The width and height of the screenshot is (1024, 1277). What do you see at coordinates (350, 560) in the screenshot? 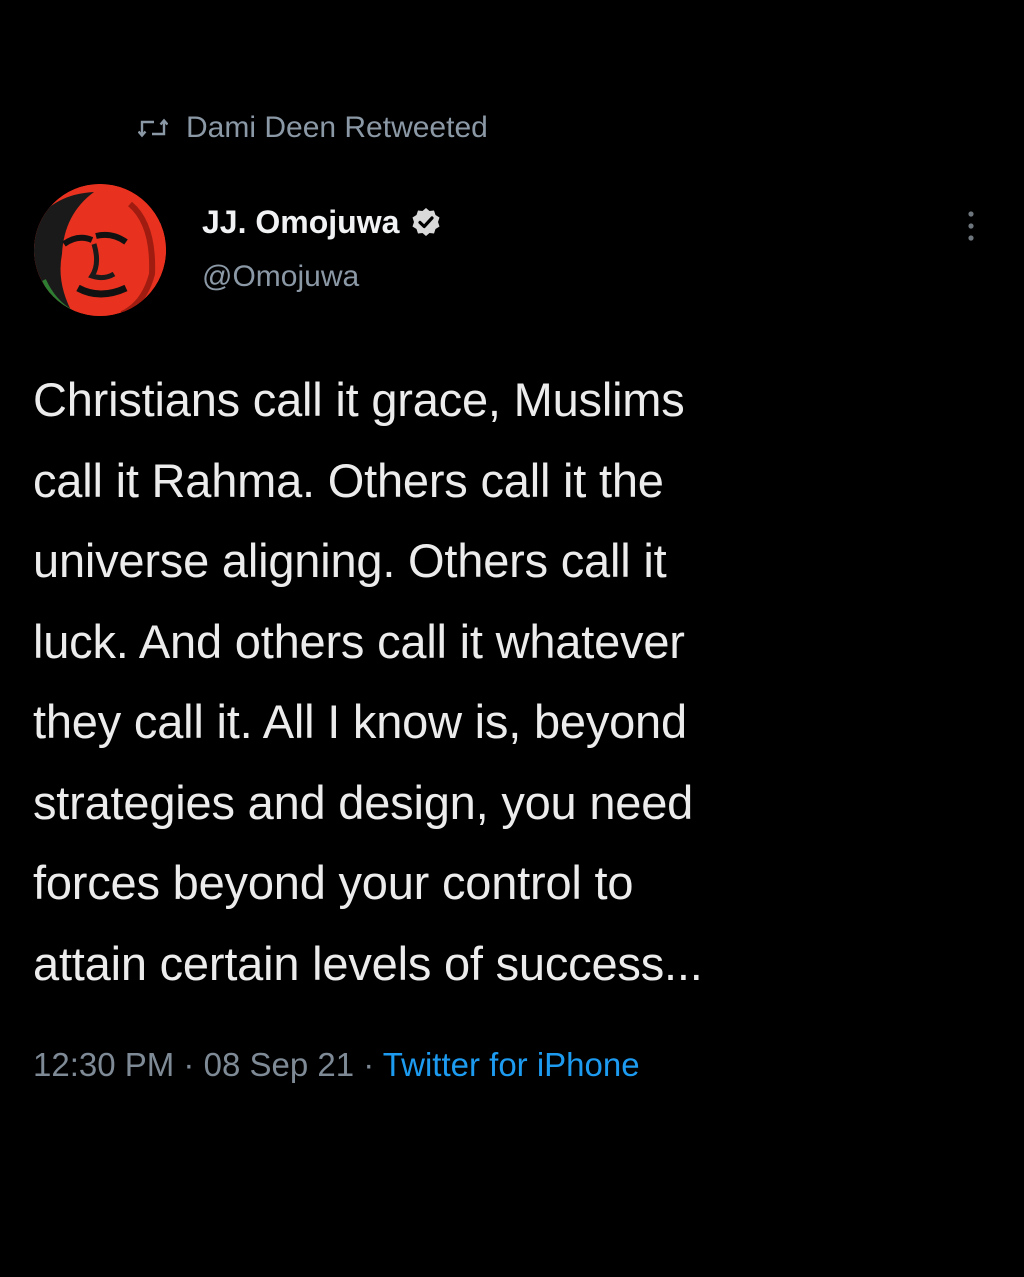
I see `tweet-text-line: universe aligning. Others call it` at bounding box center [350, 560].